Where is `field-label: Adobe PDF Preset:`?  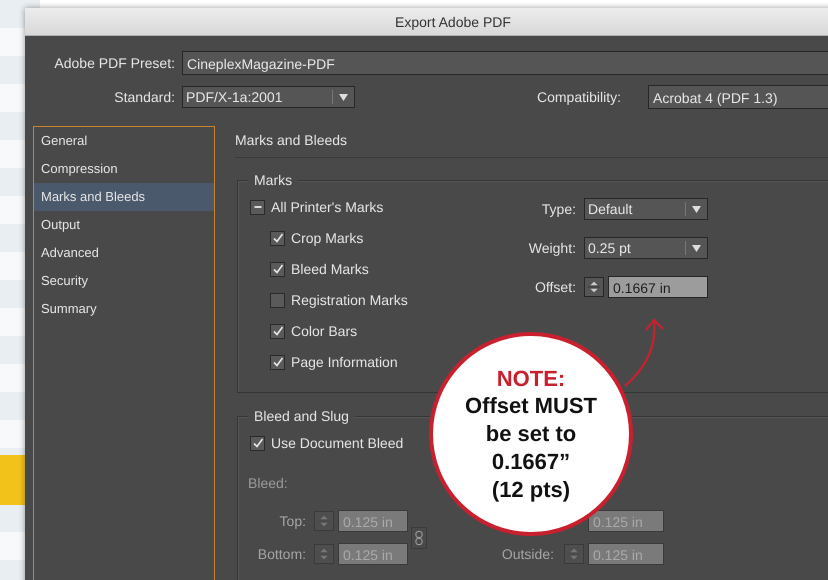 field-label: Adobe PDF Preset: is located at coordinates (114, 63).